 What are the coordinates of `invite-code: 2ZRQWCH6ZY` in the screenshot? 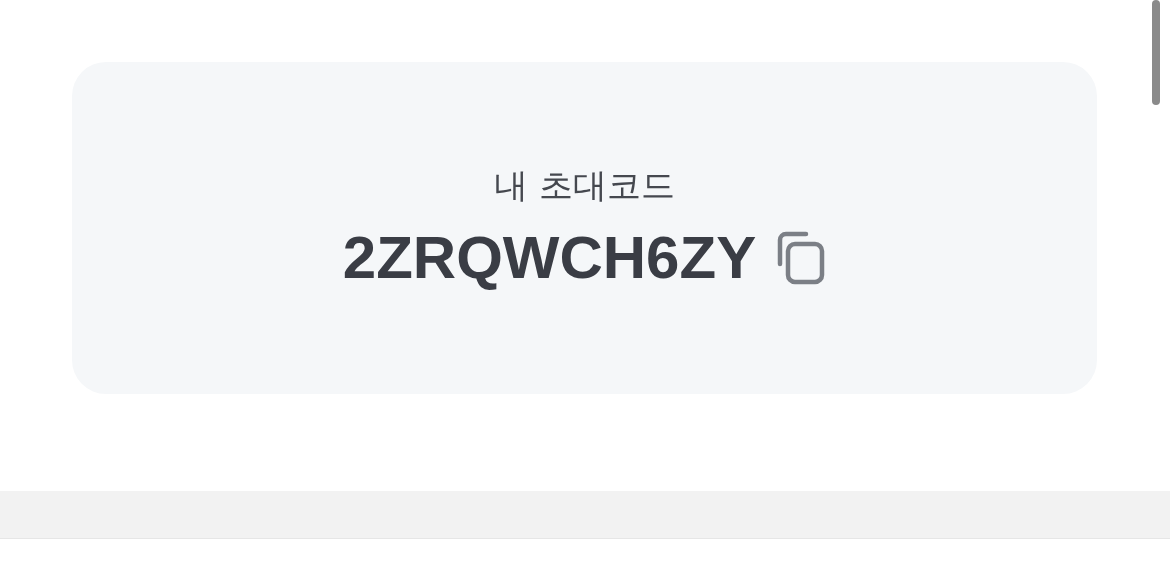 It's located at (549, 258).